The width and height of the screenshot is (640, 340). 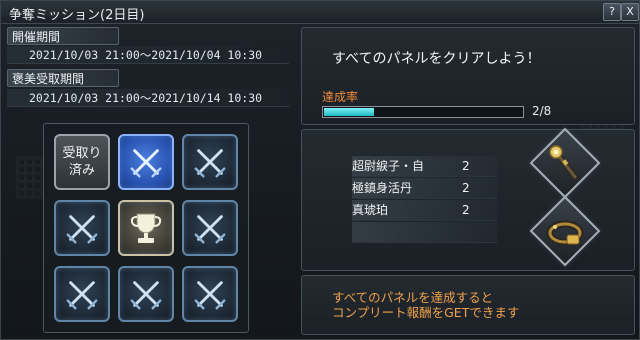 I want to click on window-title: 争奪ミッション(2日目), so click(x=77, y=15).